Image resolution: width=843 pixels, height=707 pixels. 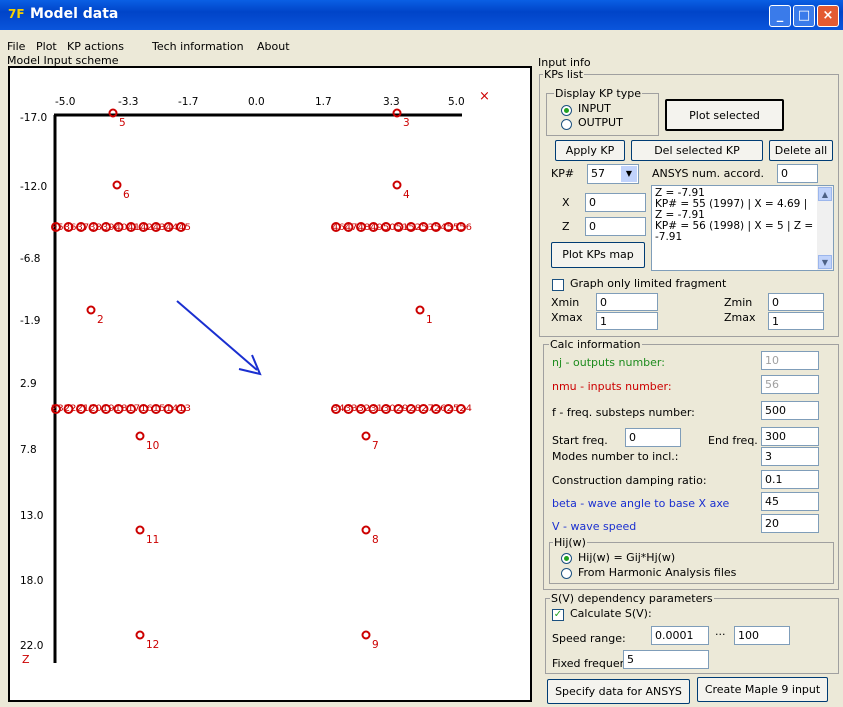 What do you see at coordinates (669, 237) in the screenshot?
I see `kp-text-line: -7.91` at bounding box center [669, 237].